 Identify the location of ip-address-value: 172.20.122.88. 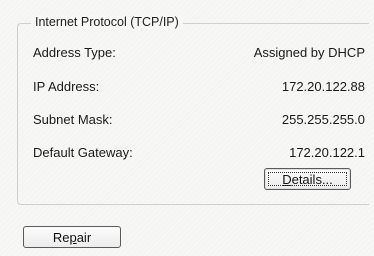
(323, 86).